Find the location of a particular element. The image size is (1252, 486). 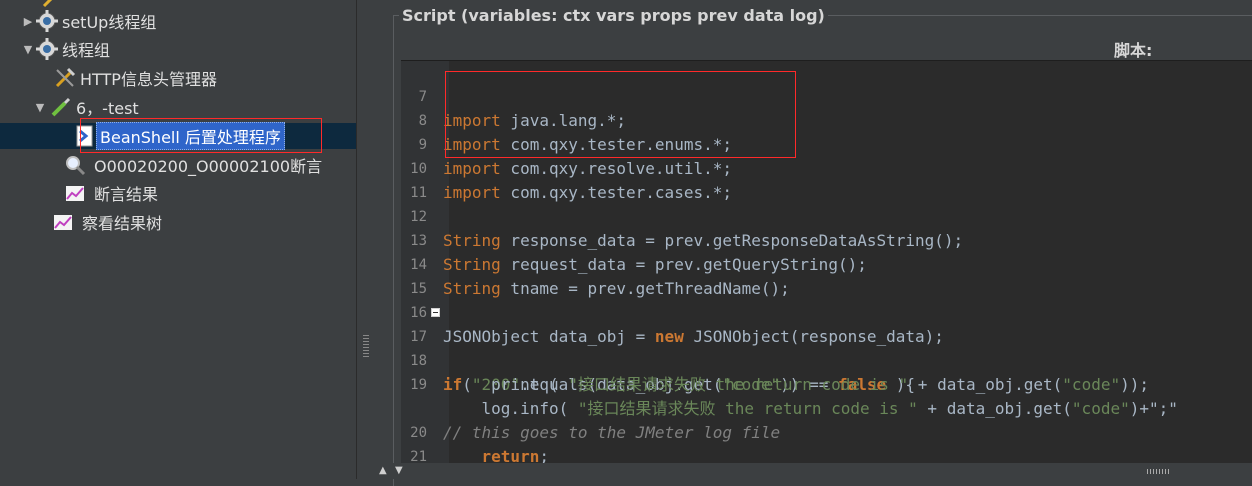

code-line: 7 import java.lang.*; is located at coordinates (826, 95).